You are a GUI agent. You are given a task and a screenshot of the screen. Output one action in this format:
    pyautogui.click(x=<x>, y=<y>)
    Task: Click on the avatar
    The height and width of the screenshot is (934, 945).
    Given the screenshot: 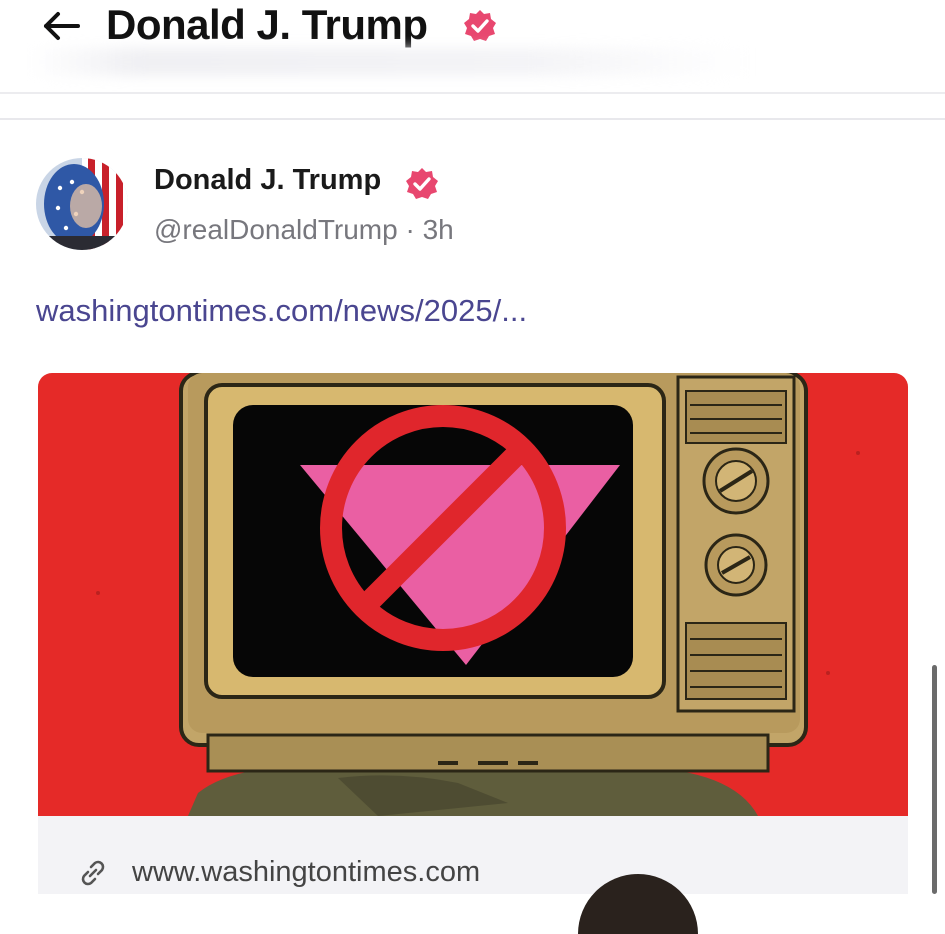 What is the action you would take?
    pyautogui.click(x=82, y=204)
    